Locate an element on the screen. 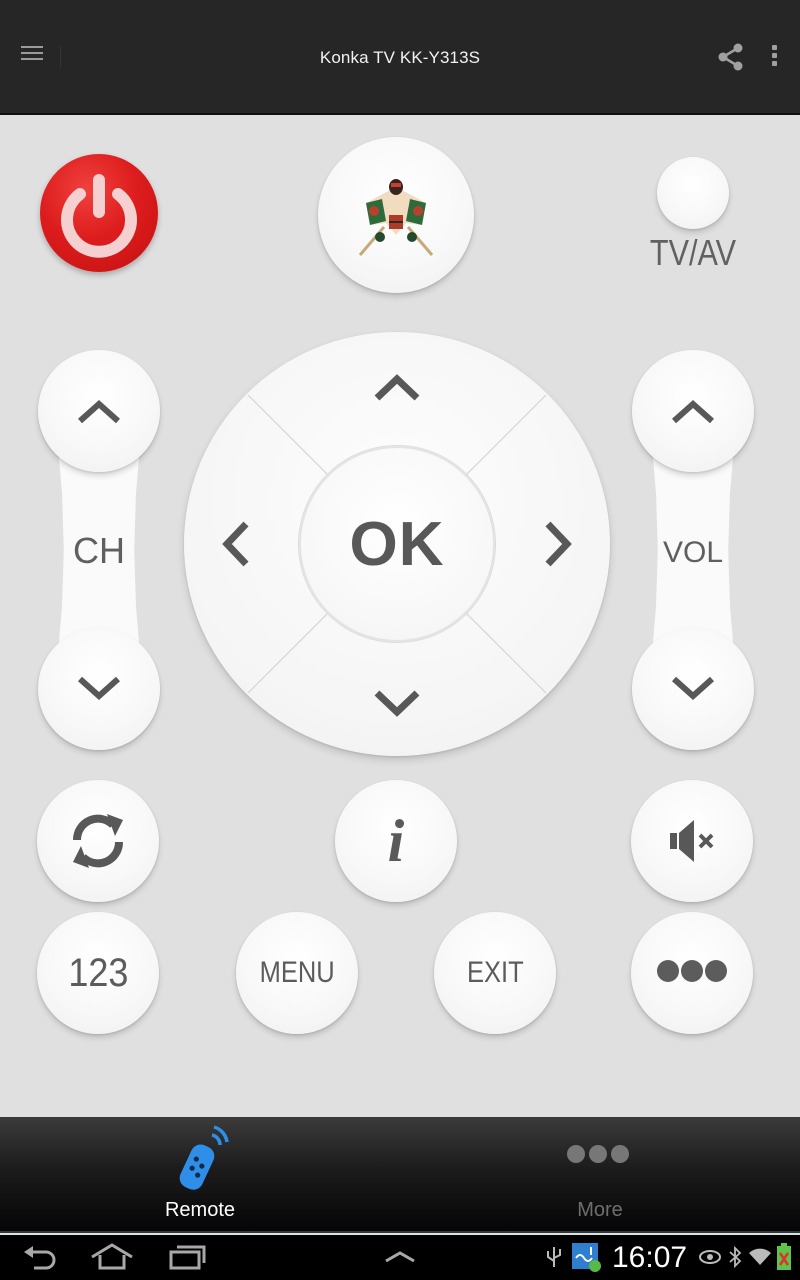  tab-more-label: More is located at coordinates (600, 1210).